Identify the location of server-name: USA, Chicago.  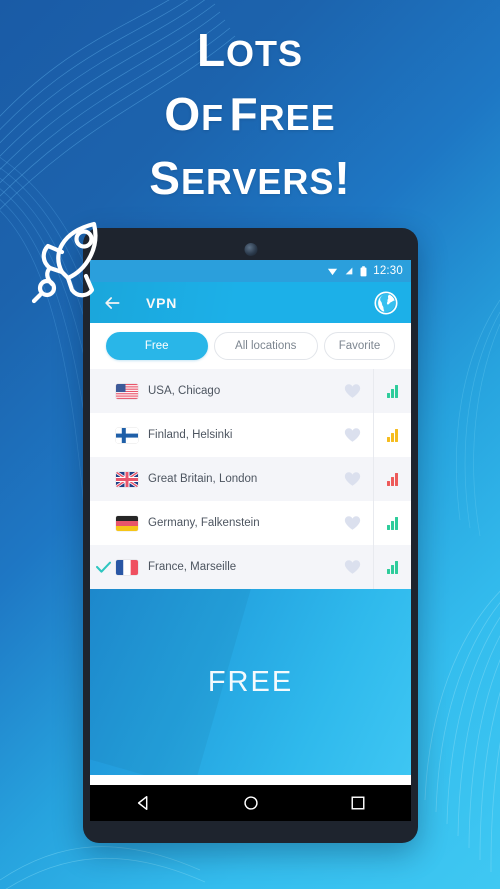
(184, 391).